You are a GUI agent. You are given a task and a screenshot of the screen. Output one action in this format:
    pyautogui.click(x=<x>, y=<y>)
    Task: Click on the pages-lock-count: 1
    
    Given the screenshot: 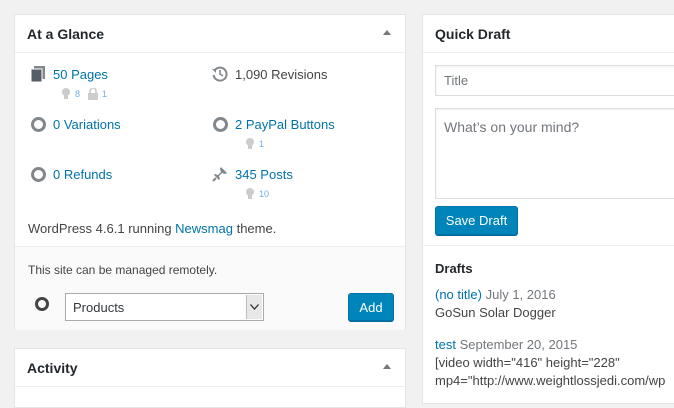 What is the action you would take?
    pyautogui.click(x=104, y=94)
    